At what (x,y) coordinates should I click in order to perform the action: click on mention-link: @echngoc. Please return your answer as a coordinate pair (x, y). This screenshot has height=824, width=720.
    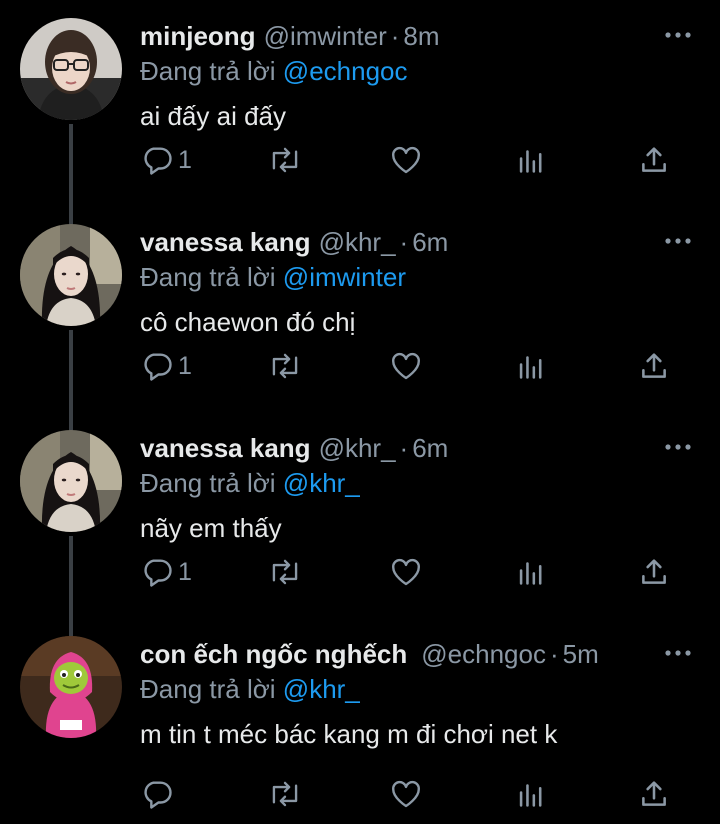
    Looking at the image, I should click on (345, 71).